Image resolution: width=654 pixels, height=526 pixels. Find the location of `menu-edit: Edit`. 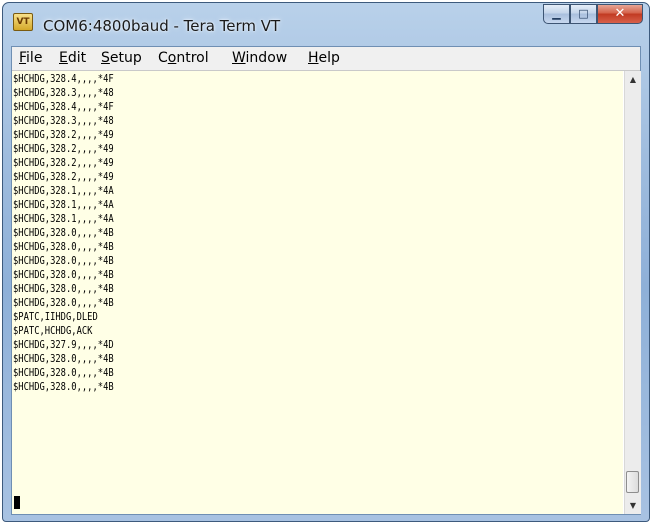

menu-edit: Edit is located at coordinates (72, 58).